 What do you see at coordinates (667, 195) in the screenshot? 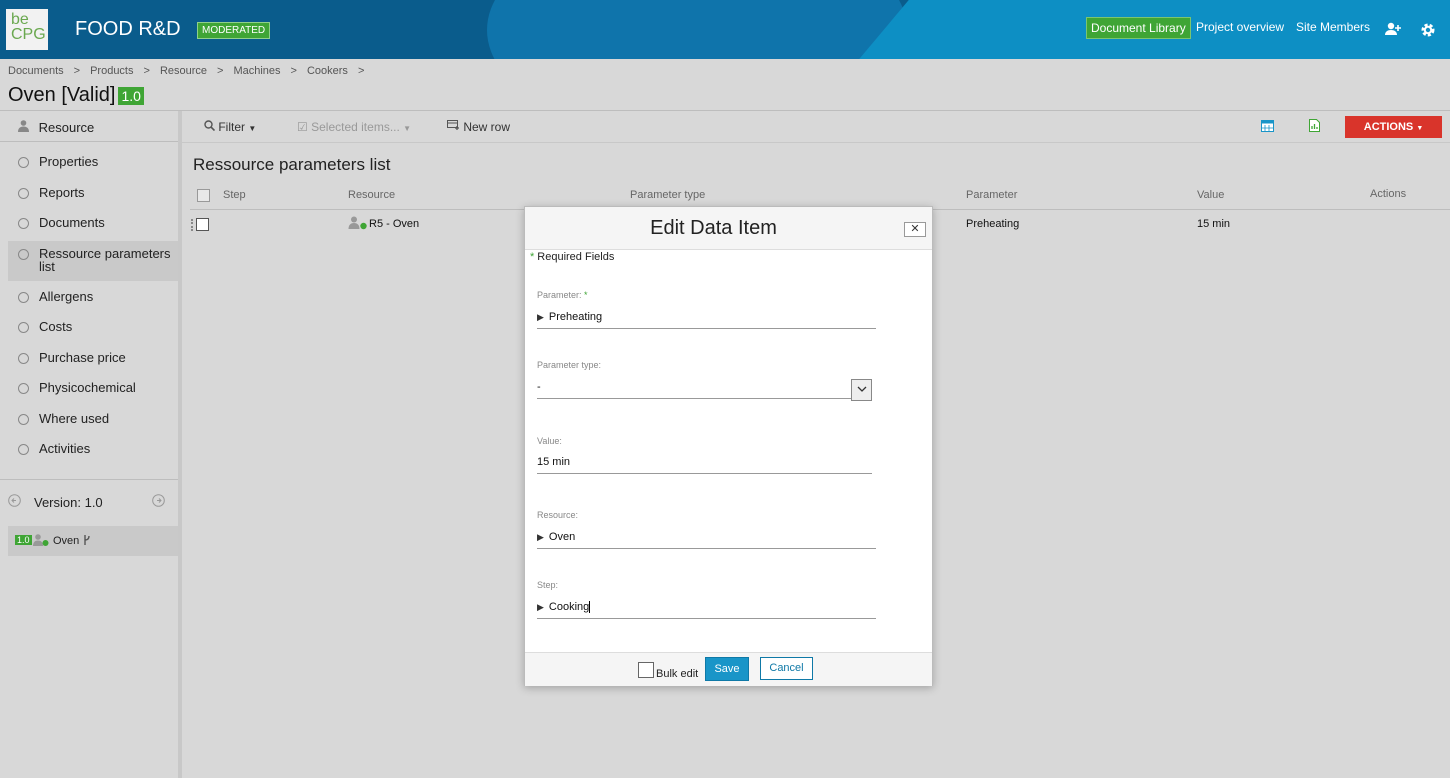
I see `column-header-parameter-type: Parameter type` at bounding box center [667, 195].